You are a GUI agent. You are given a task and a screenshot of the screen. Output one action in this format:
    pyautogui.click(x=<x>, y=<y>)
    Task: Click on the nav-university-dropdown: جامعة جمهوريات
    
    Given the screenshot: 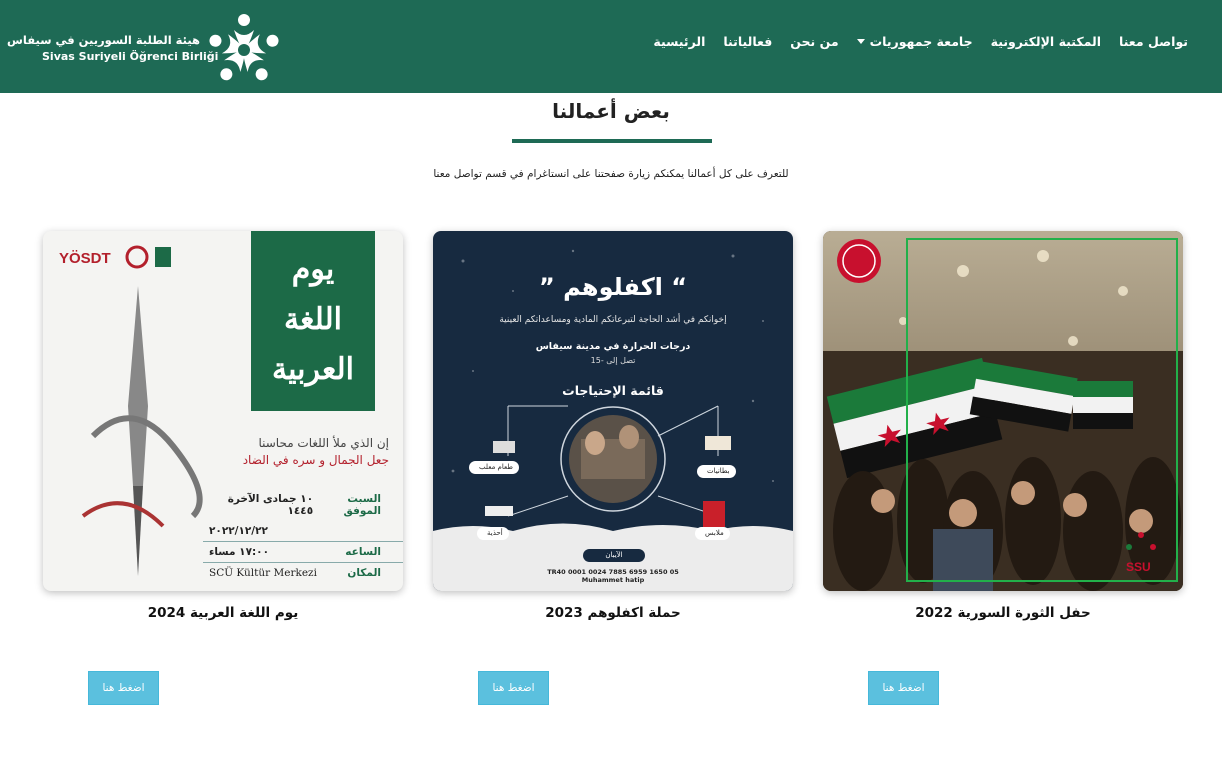 What is the action you would take?
    pyautogui.click(x=914, y=41)
    